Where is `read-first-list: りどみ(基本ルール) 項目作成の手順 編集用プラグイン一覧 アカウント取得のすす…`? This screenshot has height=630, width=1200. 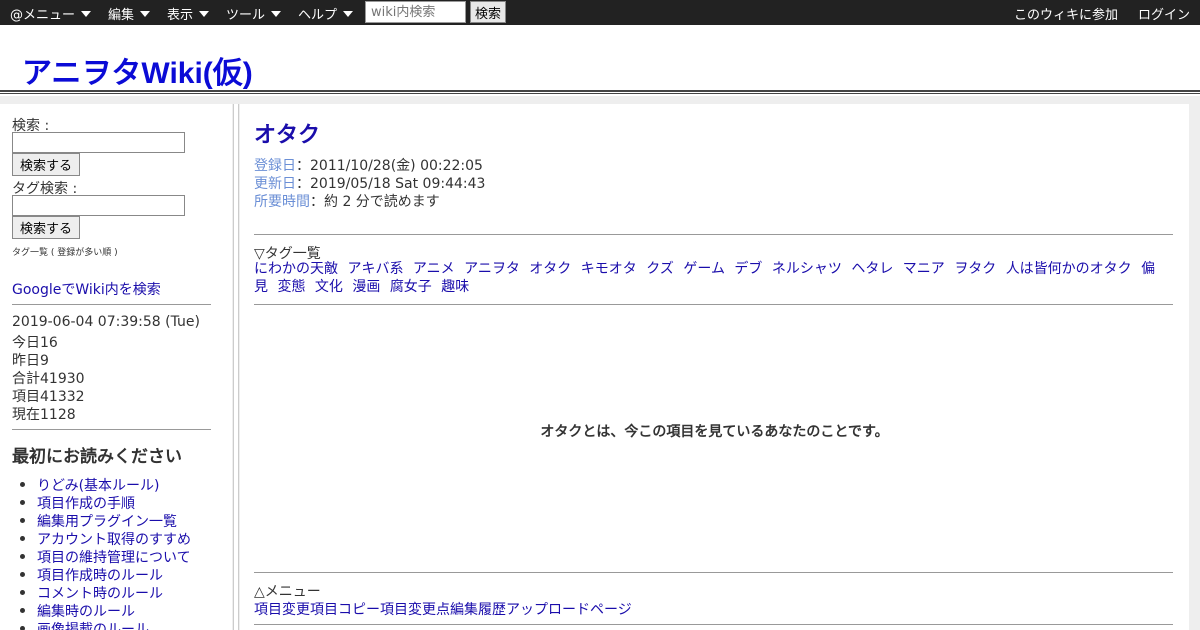 read-first-list: りどみ(基本ルール) 項目作成の手順 編集用プラグイン一覧 アカウント取得のすす… is located at coordinates (105, 552).